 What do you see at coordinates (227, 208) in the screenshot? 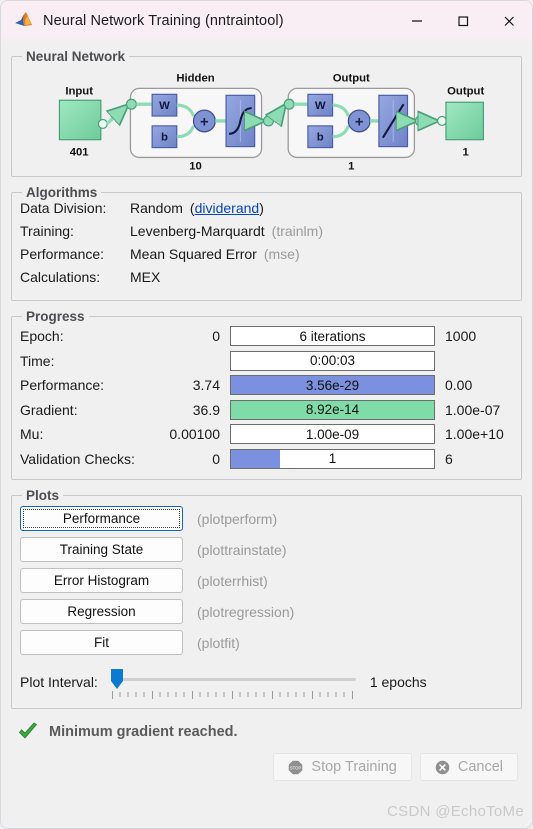
I see `algorithm-function-link: dividerand` at bounding box center [227, 208].